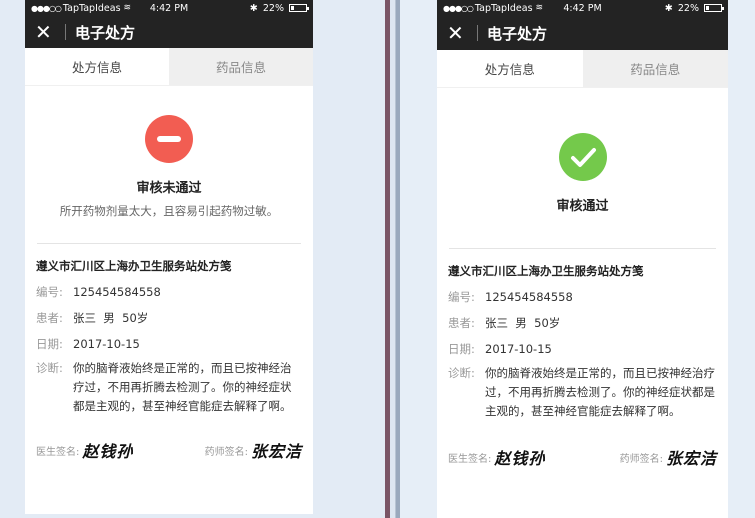  Describe the element at coordinates (582, 157) in the screenshot. I see `check-circle-icon` at that location.